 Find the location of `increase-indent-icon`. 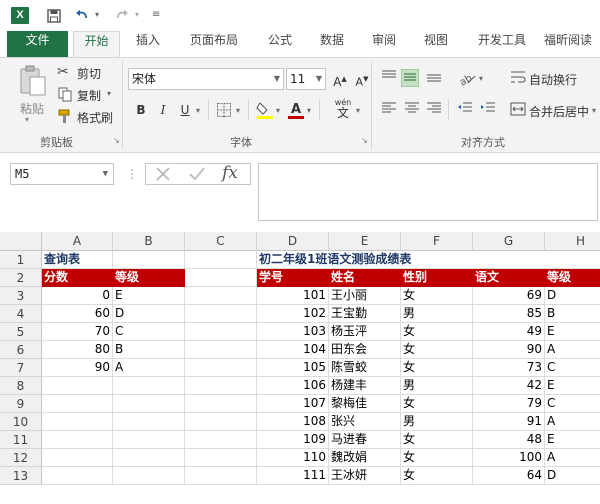

increase-indent-icon is located at coordinates (488, 110).